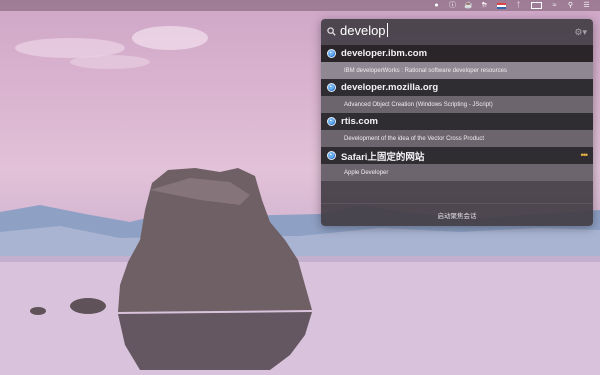 The height and width of the screenshot is (375, 600). What do you see at coordinates (484, 5) in the screenshot?
I see `docker-icon: ⛈` at bounding box center [484, 5].